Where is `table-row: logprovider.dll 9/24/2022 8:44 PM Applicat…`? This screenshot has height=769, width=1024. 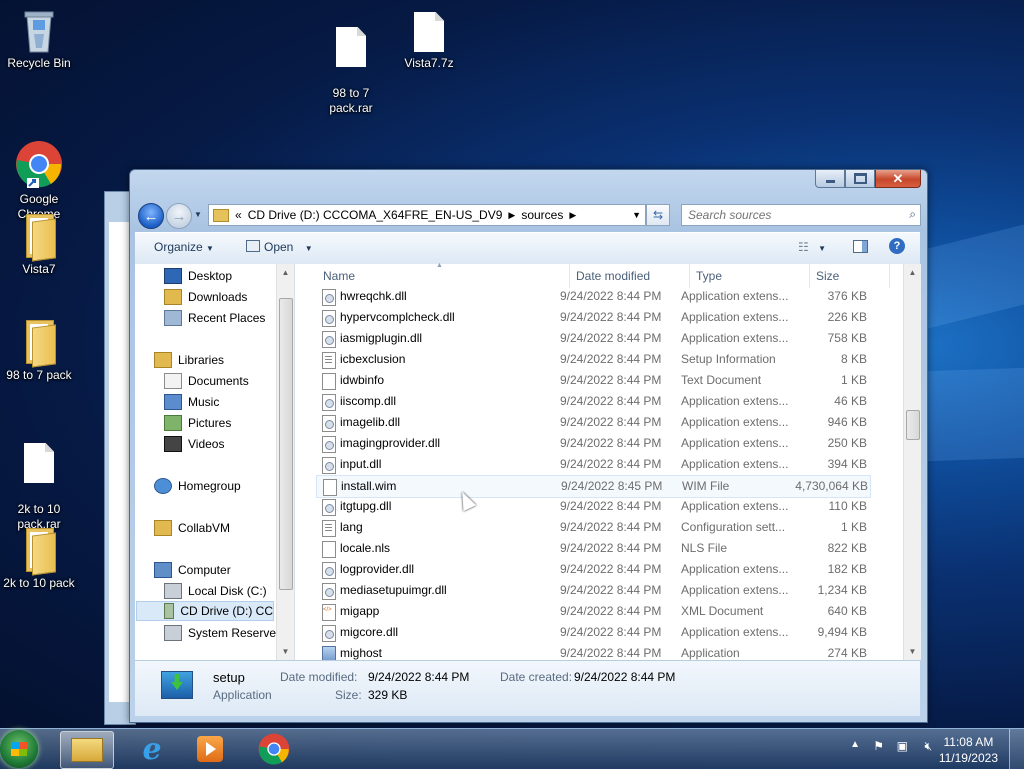
table-row: logprovider.dll 9/24/2022 8:44 PM Applicat… is located at coordinates (592, 569).